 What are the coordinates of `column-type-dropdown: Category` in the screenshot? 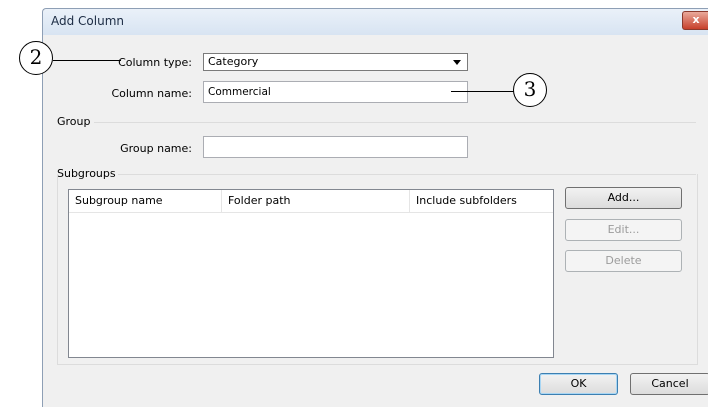 It's located at (335, 62).